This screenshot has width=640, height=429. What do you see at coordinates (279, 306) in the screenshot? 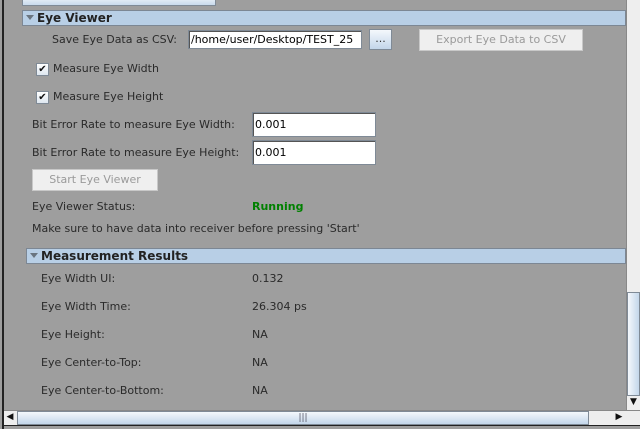
I see `result-value: 26.304 ps` at bounding box center [279, 306].